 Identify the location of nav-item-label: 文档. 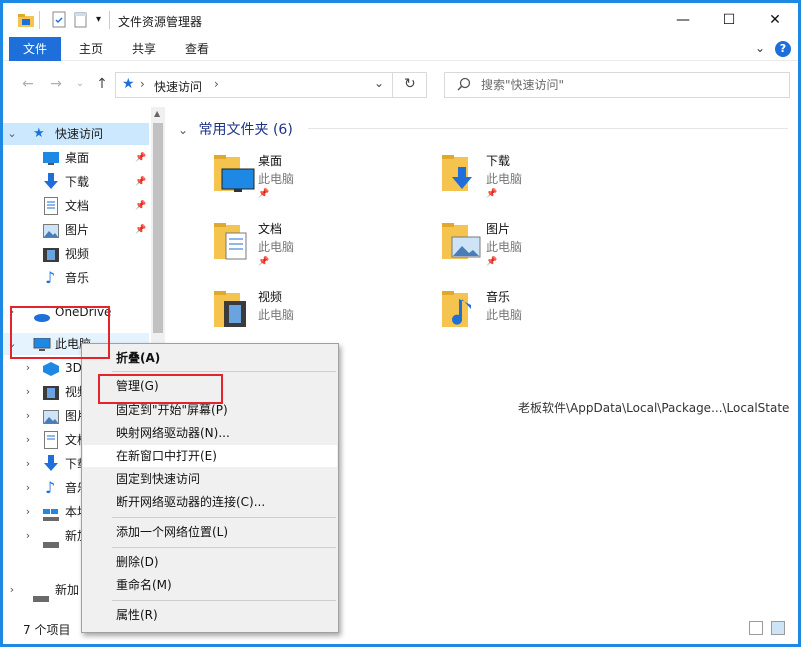
(77, 206).